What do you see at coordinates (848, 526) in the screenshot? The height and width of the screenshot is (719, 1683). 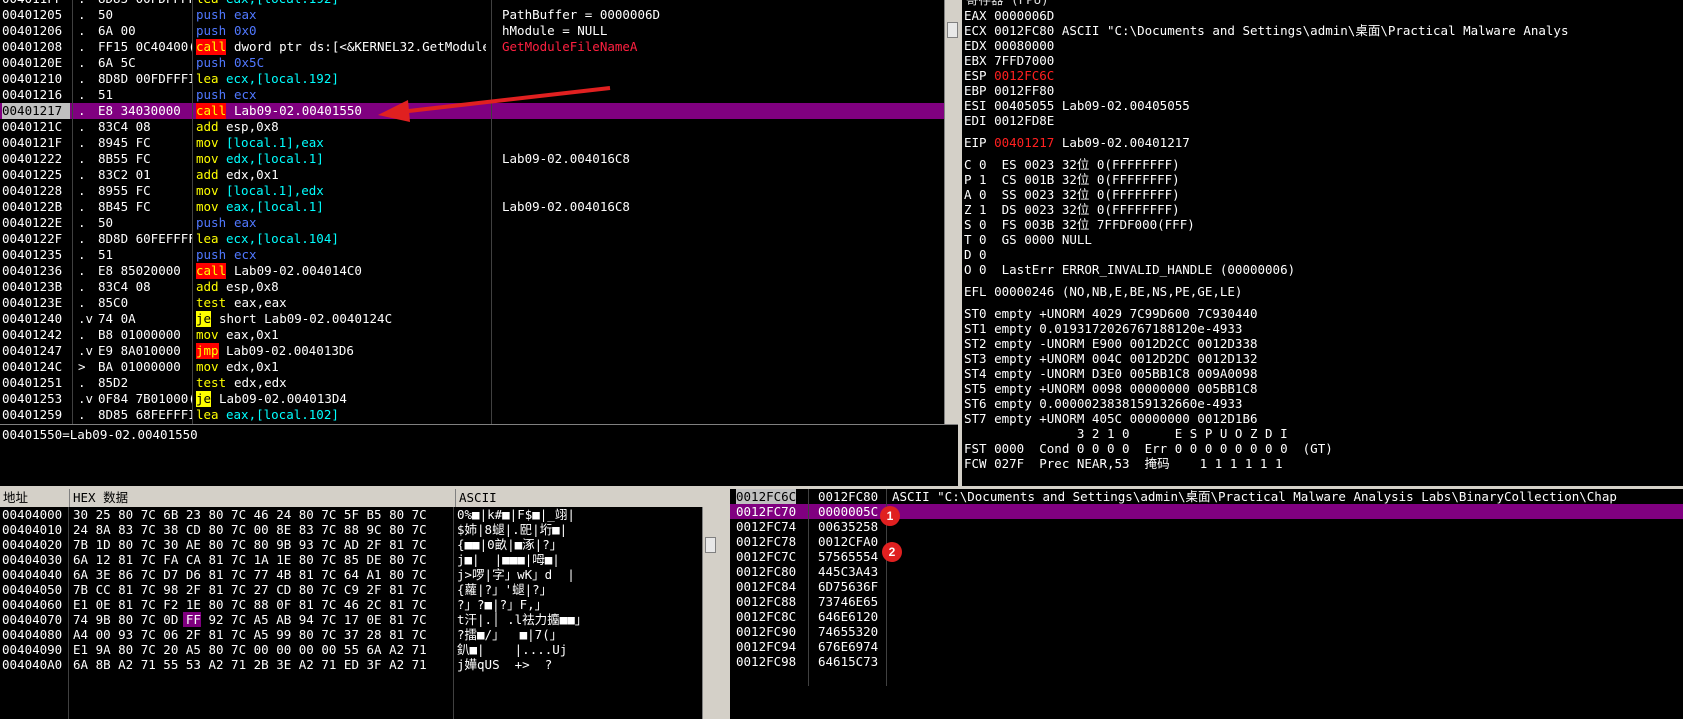 I see `stack-value: 00635258` at bounding box center [848, 526].